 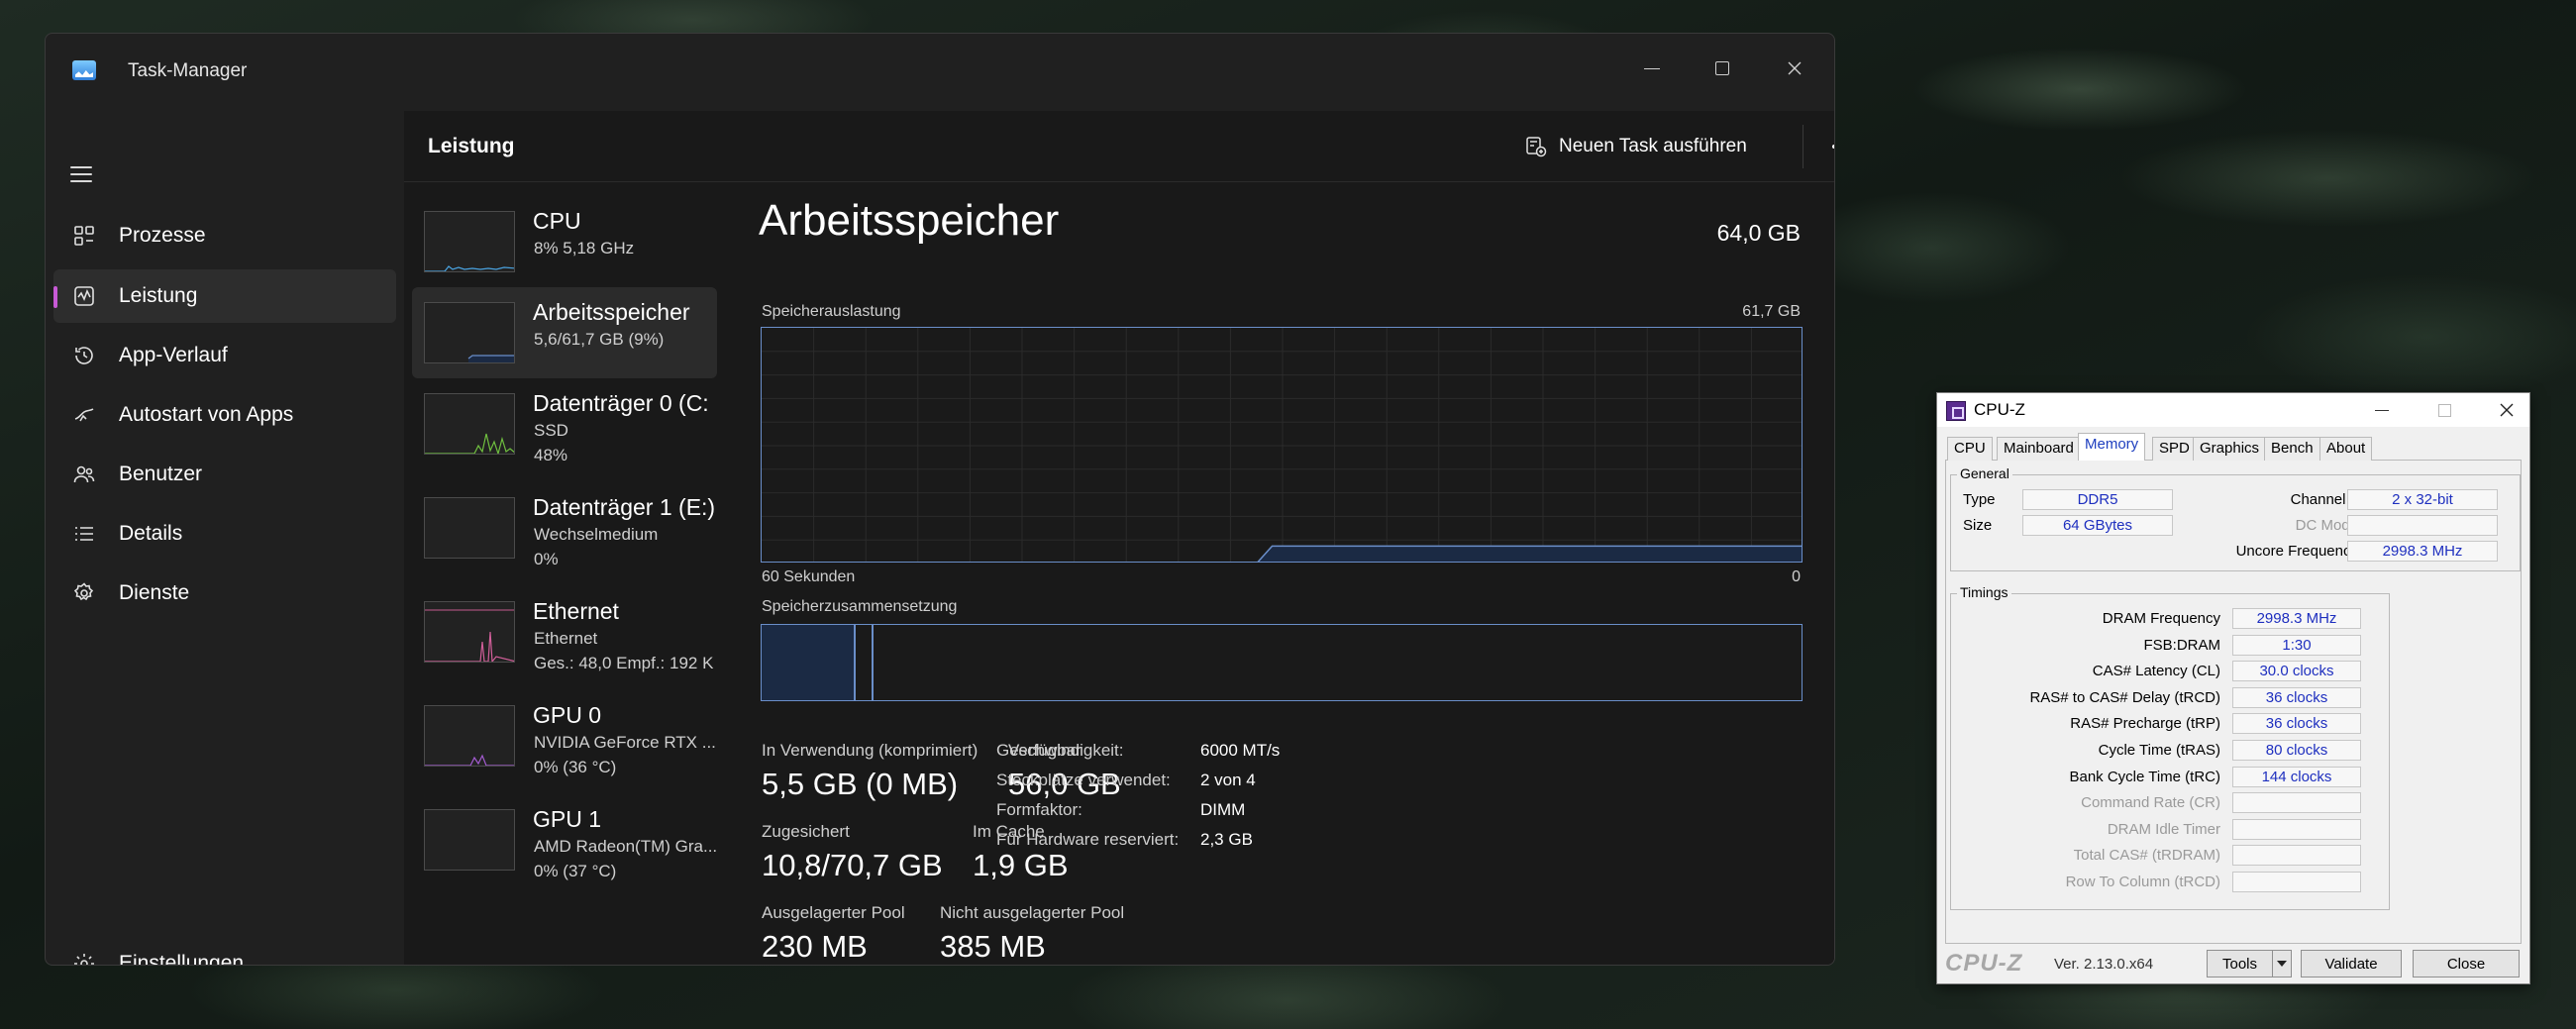 I want to click on nav-item-autostart: Autostart von Apps, so click(x=224, y=415).